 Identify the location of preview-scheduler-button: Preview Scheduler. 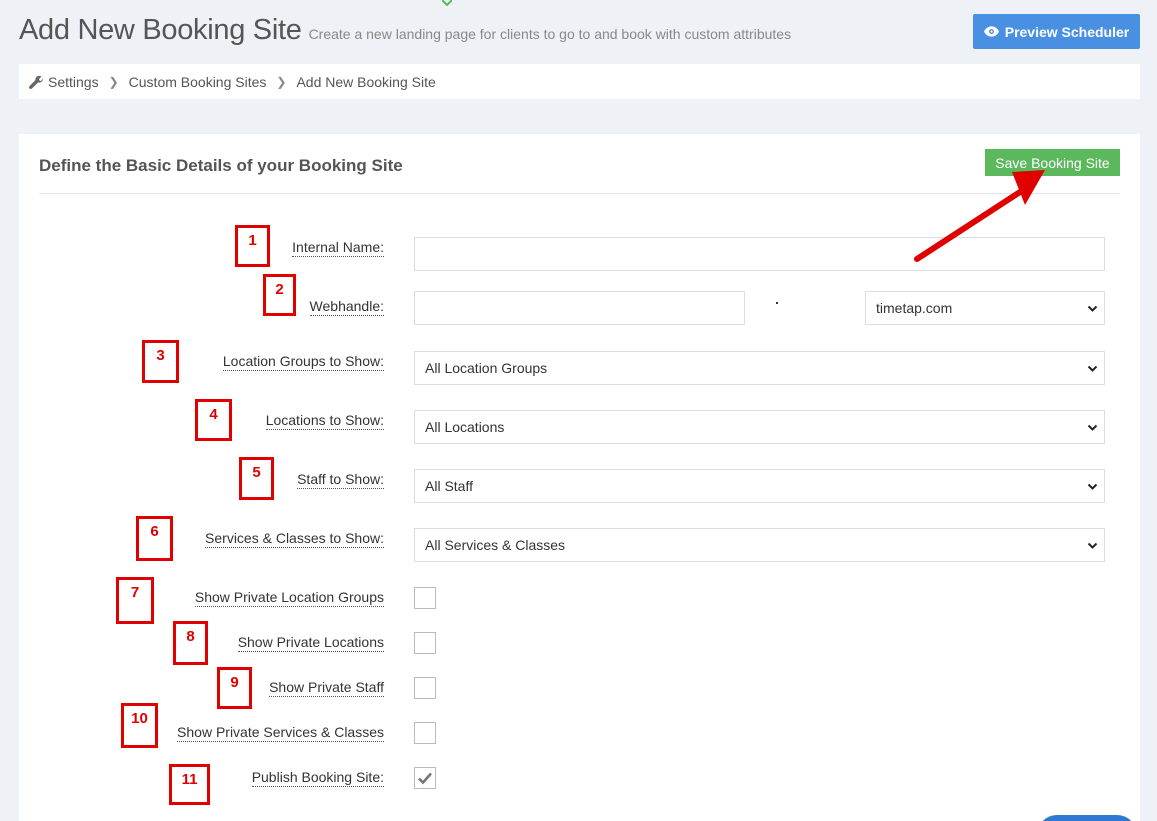
(1056, 31).